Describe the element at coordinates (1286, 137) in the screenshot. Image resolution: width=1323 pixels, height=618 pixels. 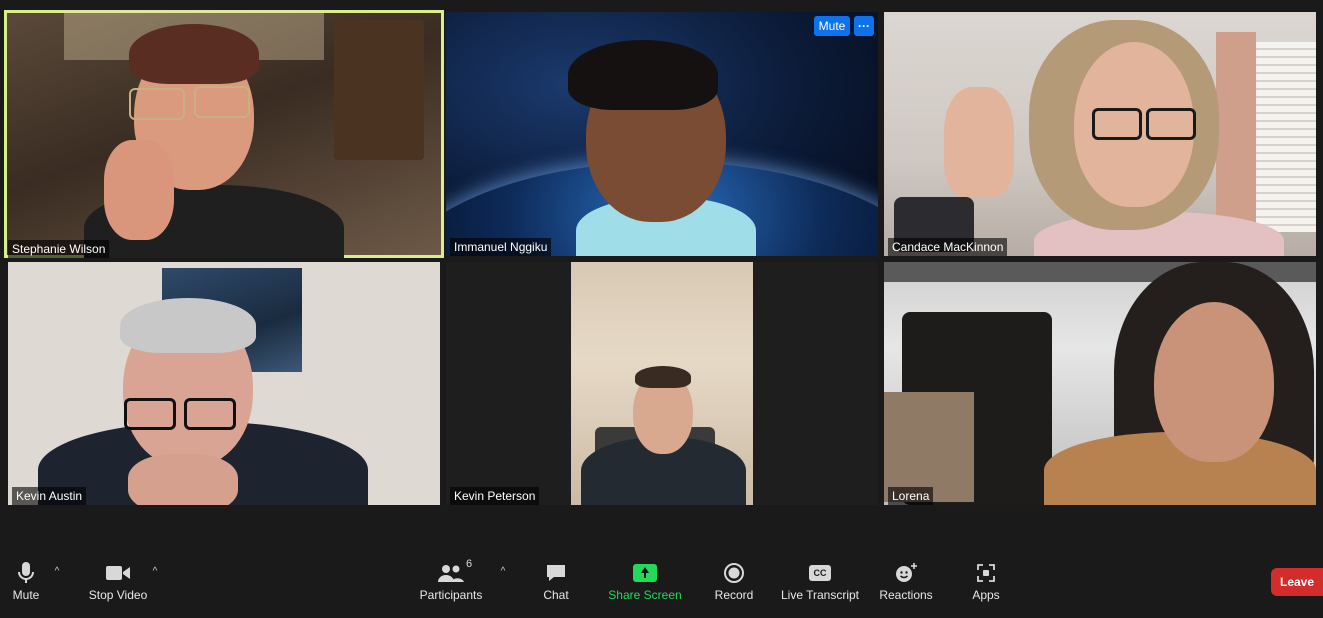
I see `window-blinds` at that location.